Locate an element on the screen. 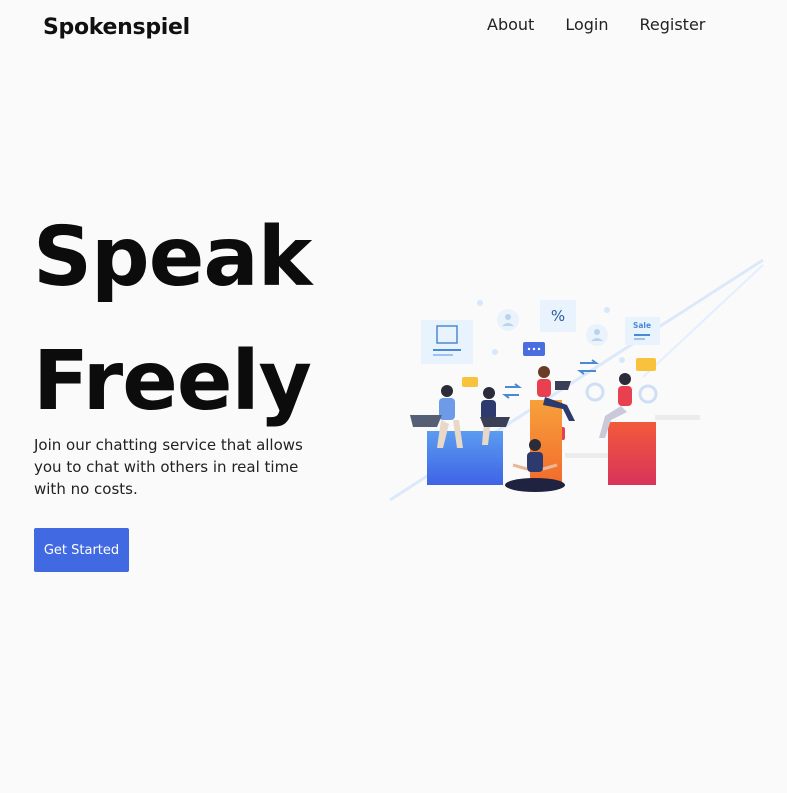  nav-link-login: Login is located at coordinates (586, 24).